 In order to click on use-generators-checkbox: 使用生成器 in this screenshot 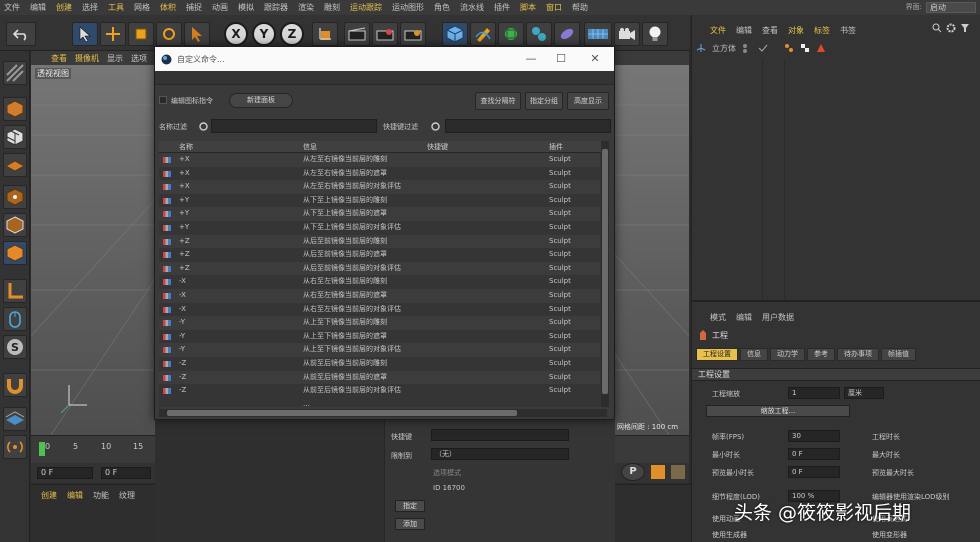, I will do `click(729, 535)`.